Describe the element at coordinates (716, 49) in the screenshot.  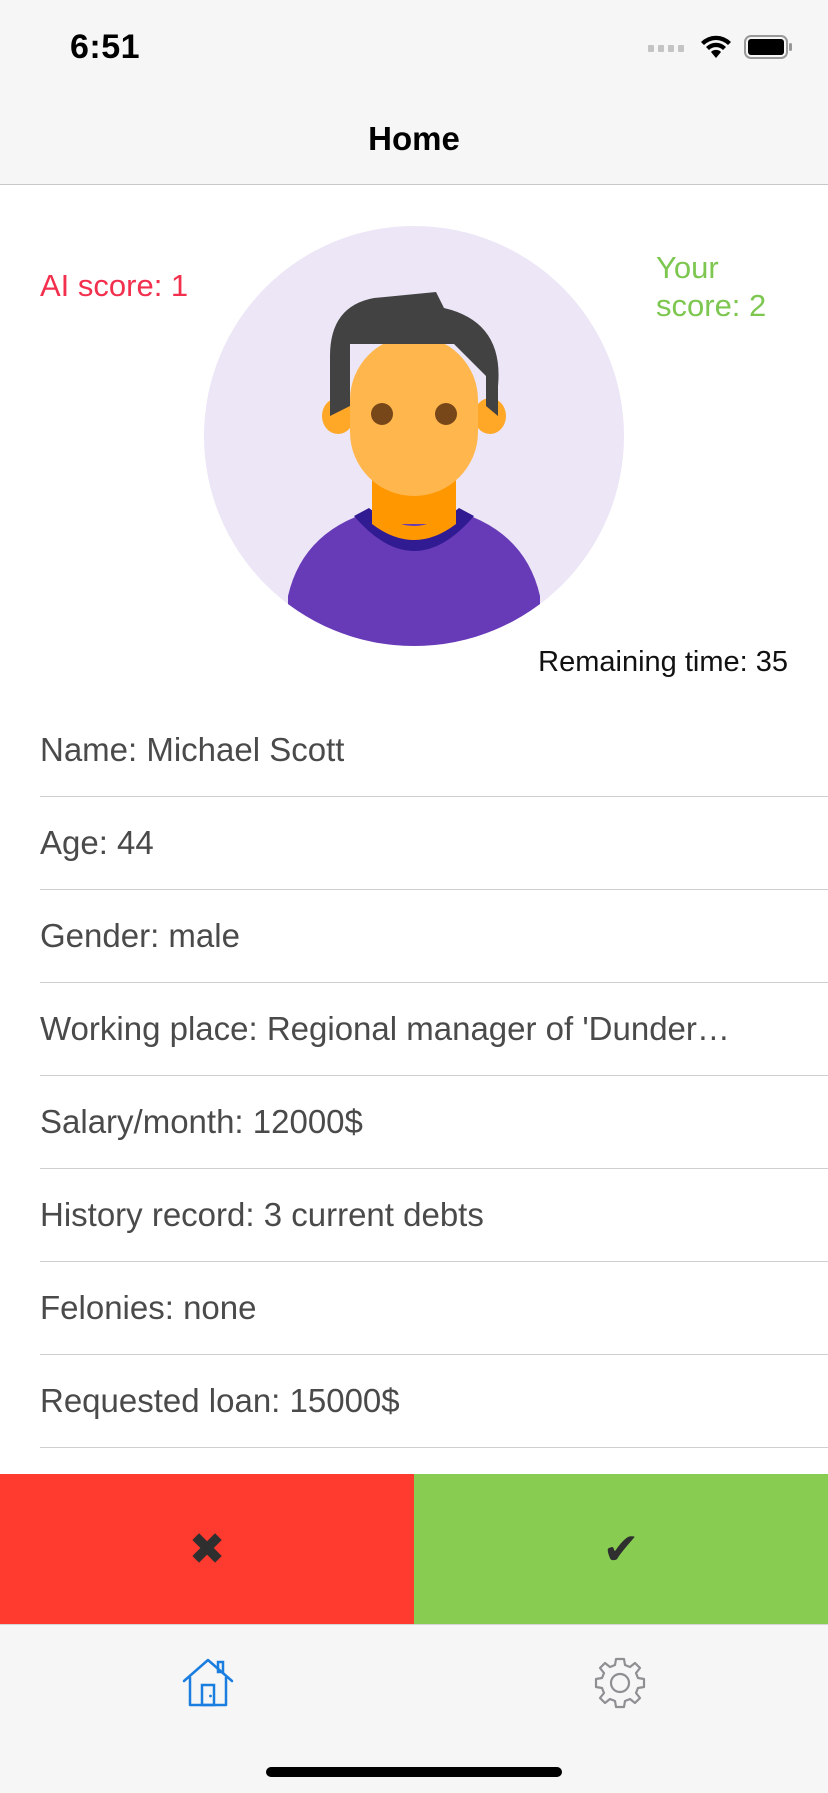
I see `wifi-icon` at that location.